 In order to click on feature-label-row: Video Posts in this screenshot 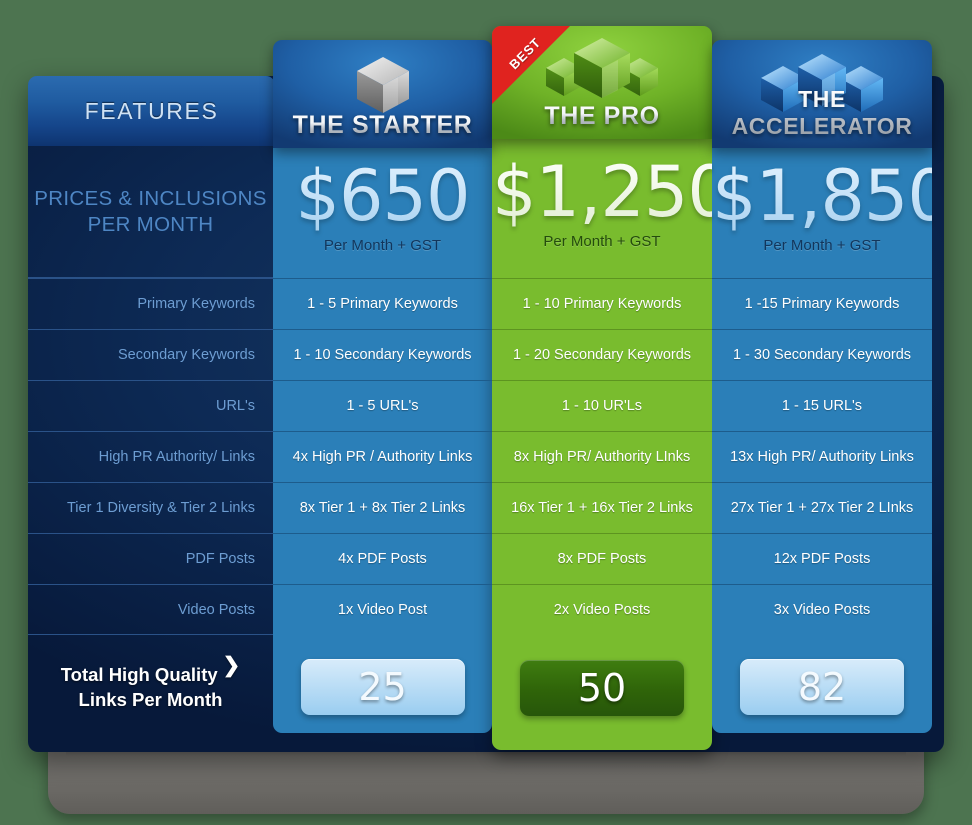, I will do `click(150, 609)`.